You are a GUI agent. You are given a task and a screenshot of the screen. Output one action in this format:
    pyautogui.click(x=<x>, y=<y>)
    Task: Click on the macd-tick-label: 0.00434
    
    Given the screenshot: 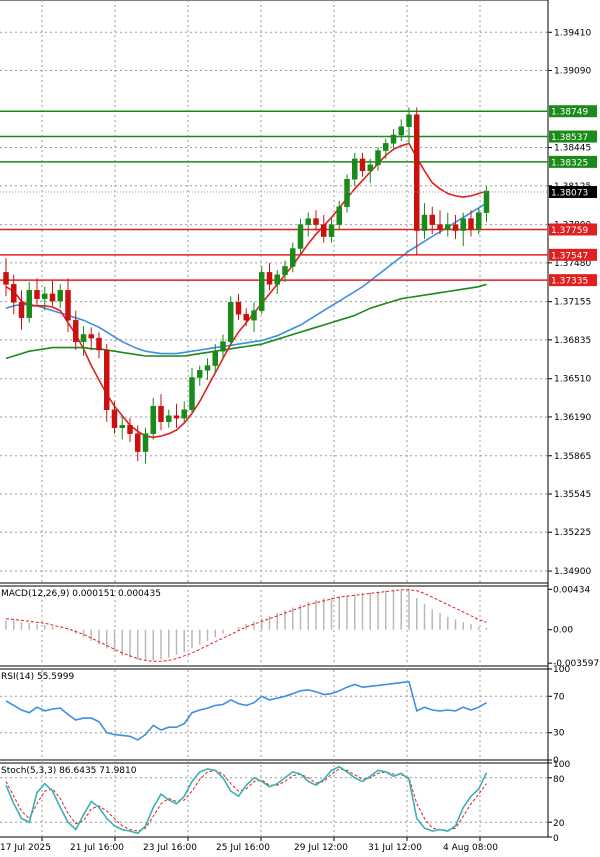 What is the action you would take?
    pyautogui.click(x=571, y=590)
    